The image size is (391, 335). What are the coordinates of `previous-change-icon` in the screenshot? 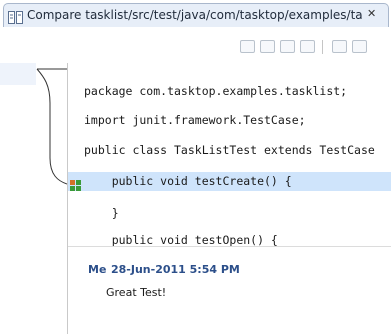 It's located at (359, 46).